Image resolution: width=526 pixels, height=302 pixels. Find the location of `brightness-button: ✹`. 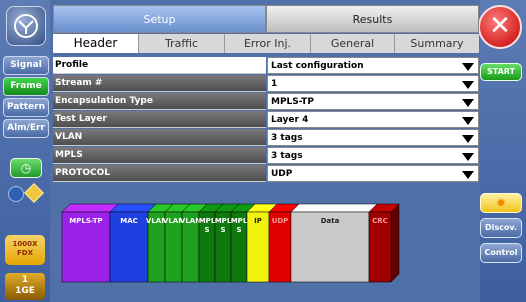

brightness-button: ✹ is located at coordinates (501, 203).